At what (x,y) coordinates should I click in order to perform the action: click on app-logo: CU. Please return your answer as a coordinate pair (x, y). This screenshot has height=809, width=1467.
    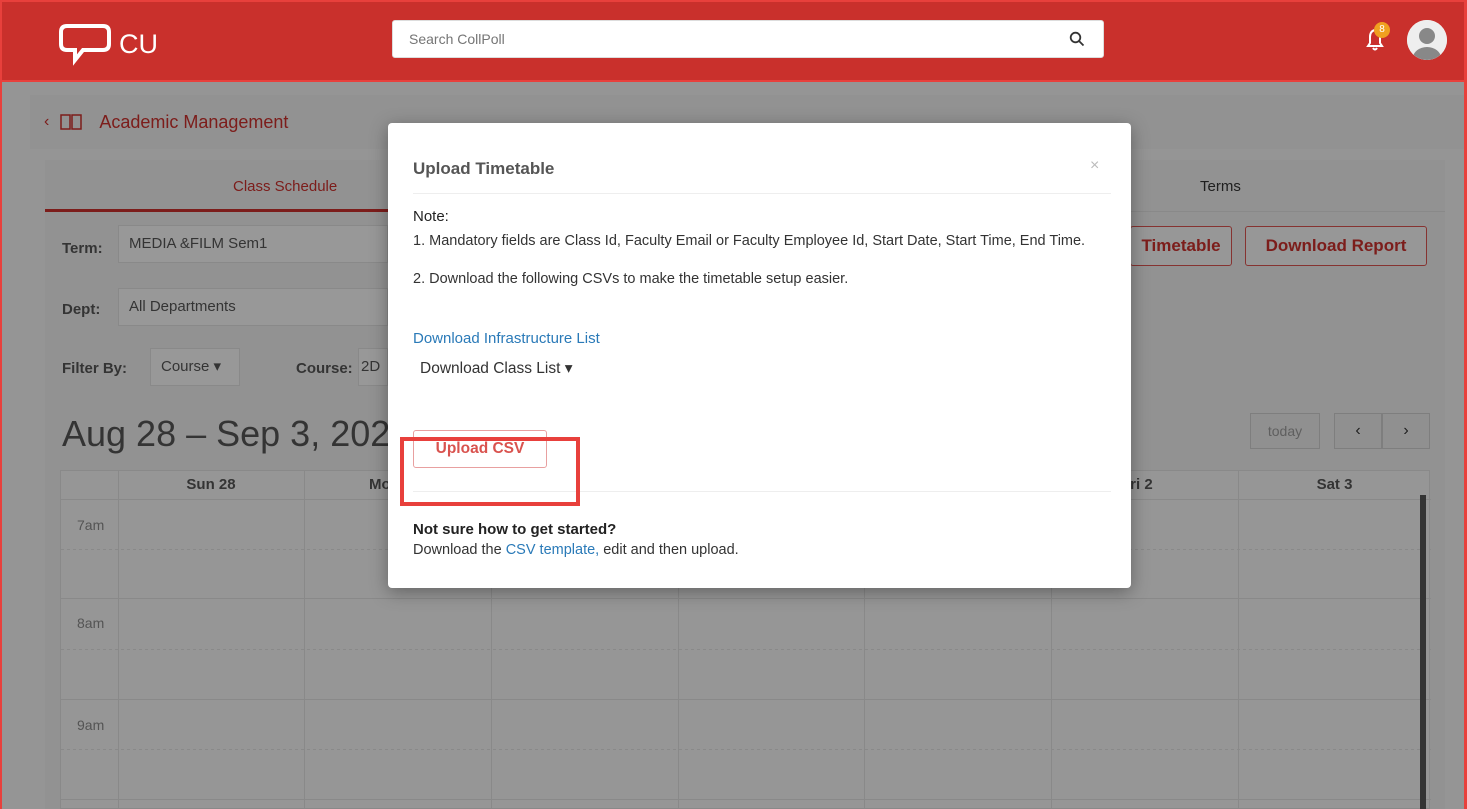
    Looking at the image, I should click on (107, 44).